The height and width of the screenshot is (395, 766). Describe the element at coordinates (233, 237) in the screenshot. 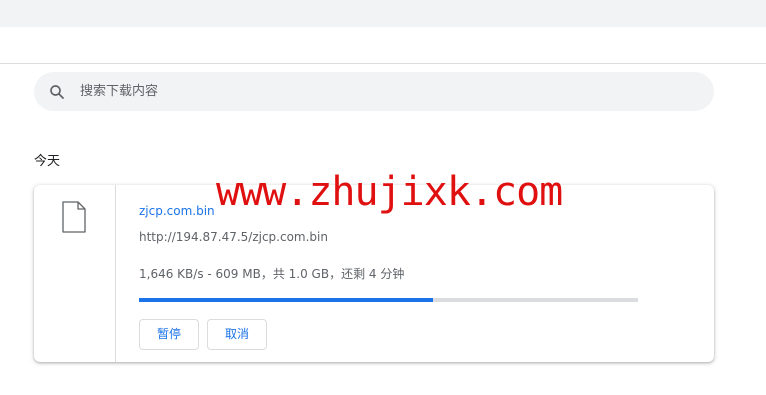

I see `download-source-url: http://194.87.47.5/zjcp.com.bin` at that location.